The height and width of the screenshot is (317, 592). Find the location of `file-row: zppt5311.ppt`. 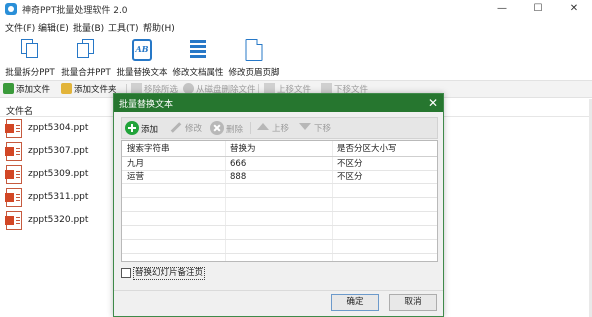

file-row: zppt5311.ppt is located at coordinates (65, 198).